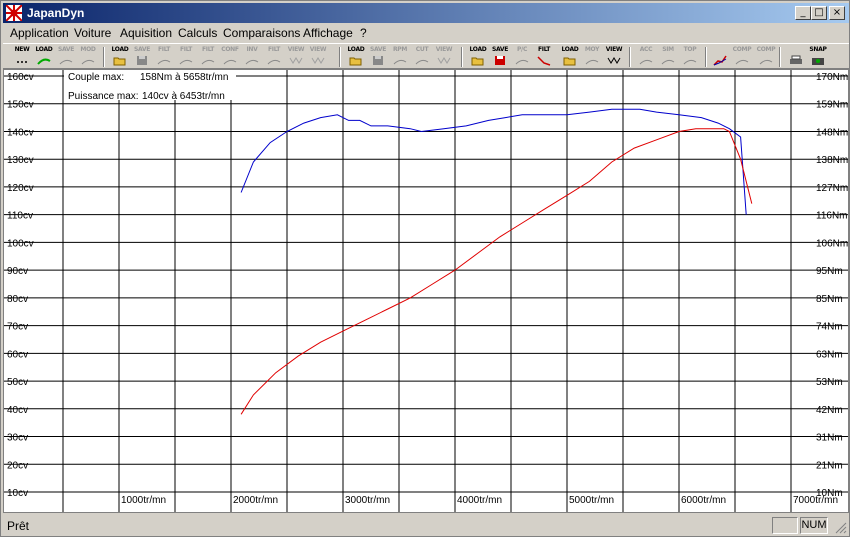 The height and width of the screenshot is (537, 850). Describe the element at coordinates (592, 57) in the screenshot. I see `tool-moy-button: MOY` at that location.